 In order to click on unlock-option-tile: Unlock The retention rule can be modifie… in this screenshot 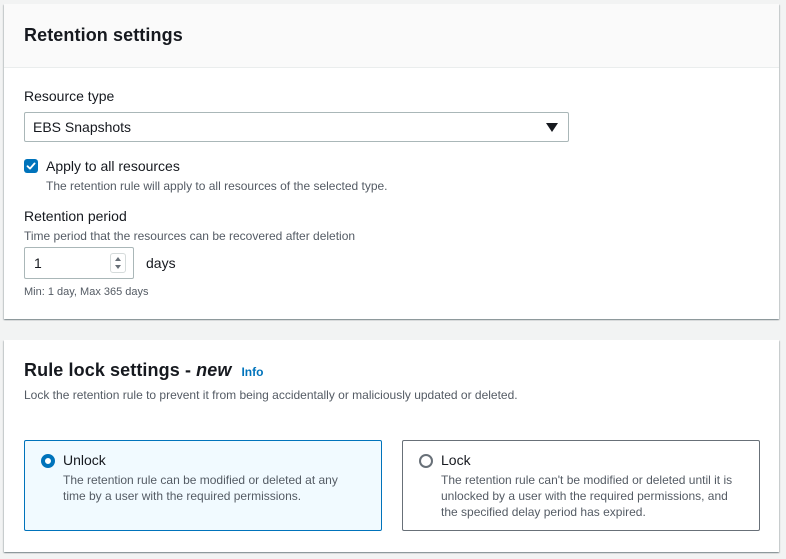, I will do `click(203, 485)`.